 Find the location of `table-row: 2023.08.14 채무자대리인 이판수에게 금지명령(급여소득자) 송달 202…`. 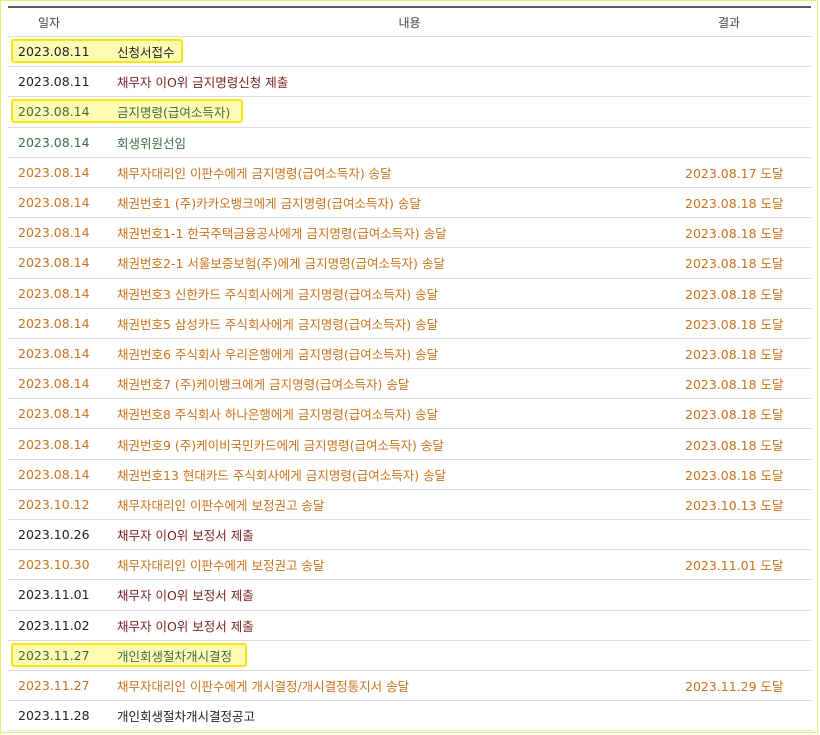

table-row: 2023.08.14 채무자대리인 이판수에게 금지명령(급여소득자) 송달 202… is located at coordinates (409, 173).